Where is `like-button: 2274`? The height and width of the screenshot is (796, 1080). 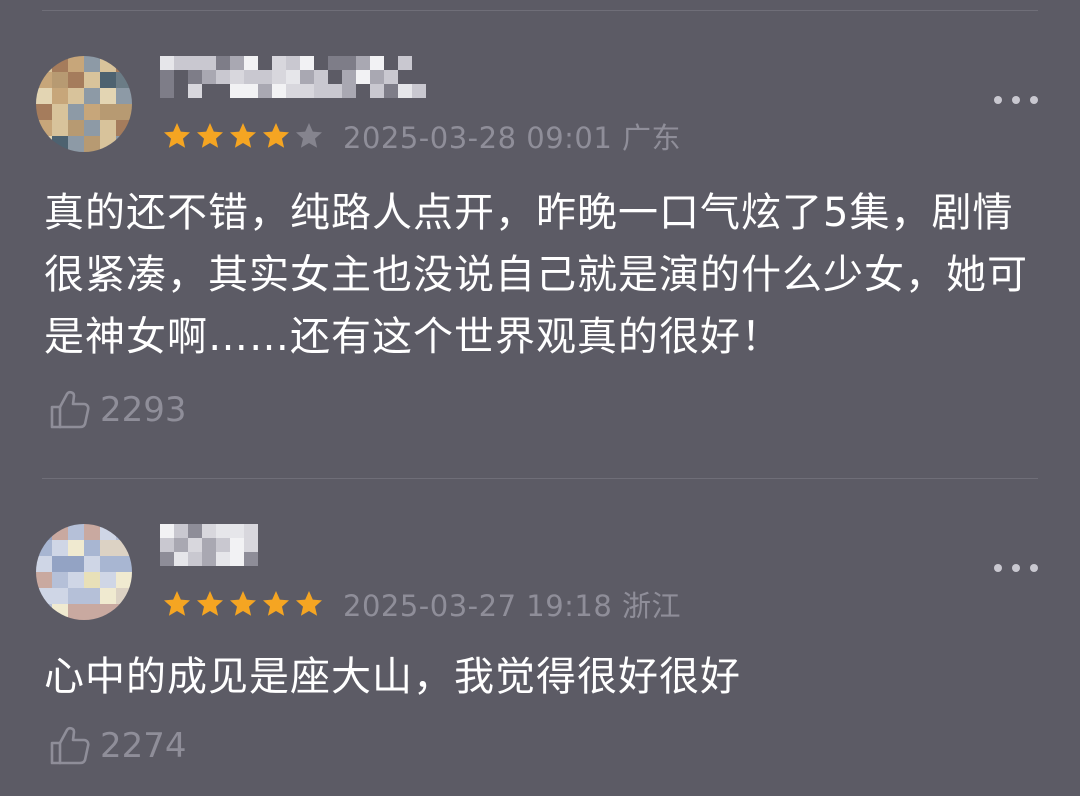 like-button: 2274 is located at coordinates (117, 746).